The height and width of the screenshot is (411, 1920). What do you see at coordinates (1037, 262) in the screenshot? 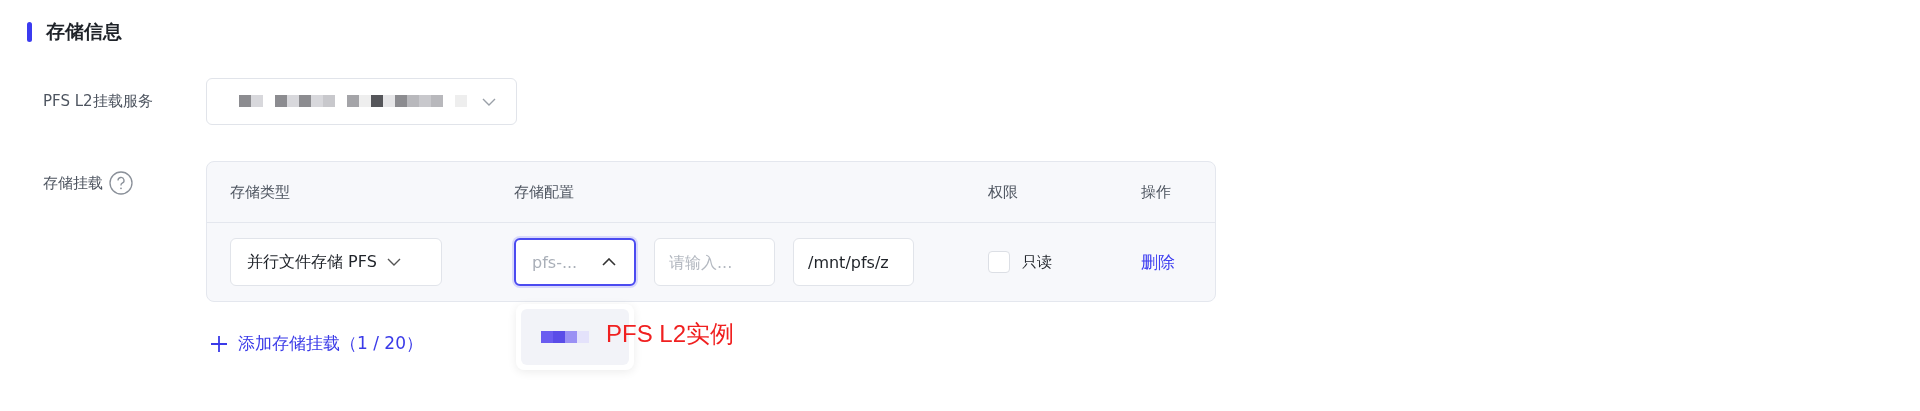
I see `checkbox-label: 只读` at bounding box center [1037, 262].